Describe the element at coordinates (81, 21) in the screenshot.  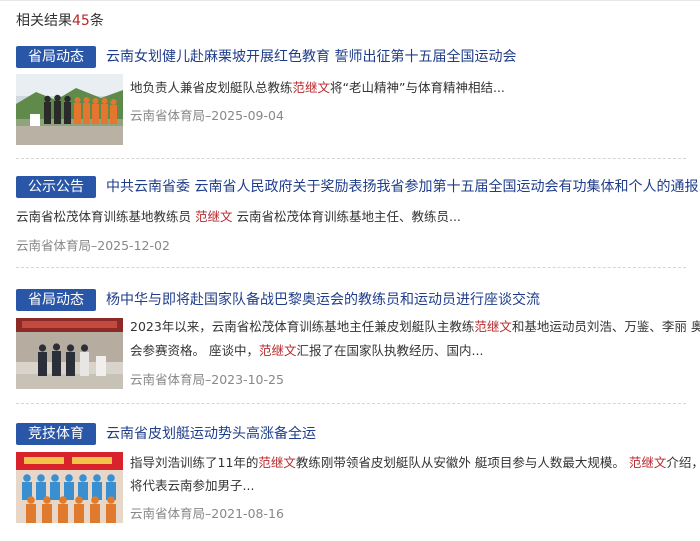
I see `result-count-number: 45` at that location.